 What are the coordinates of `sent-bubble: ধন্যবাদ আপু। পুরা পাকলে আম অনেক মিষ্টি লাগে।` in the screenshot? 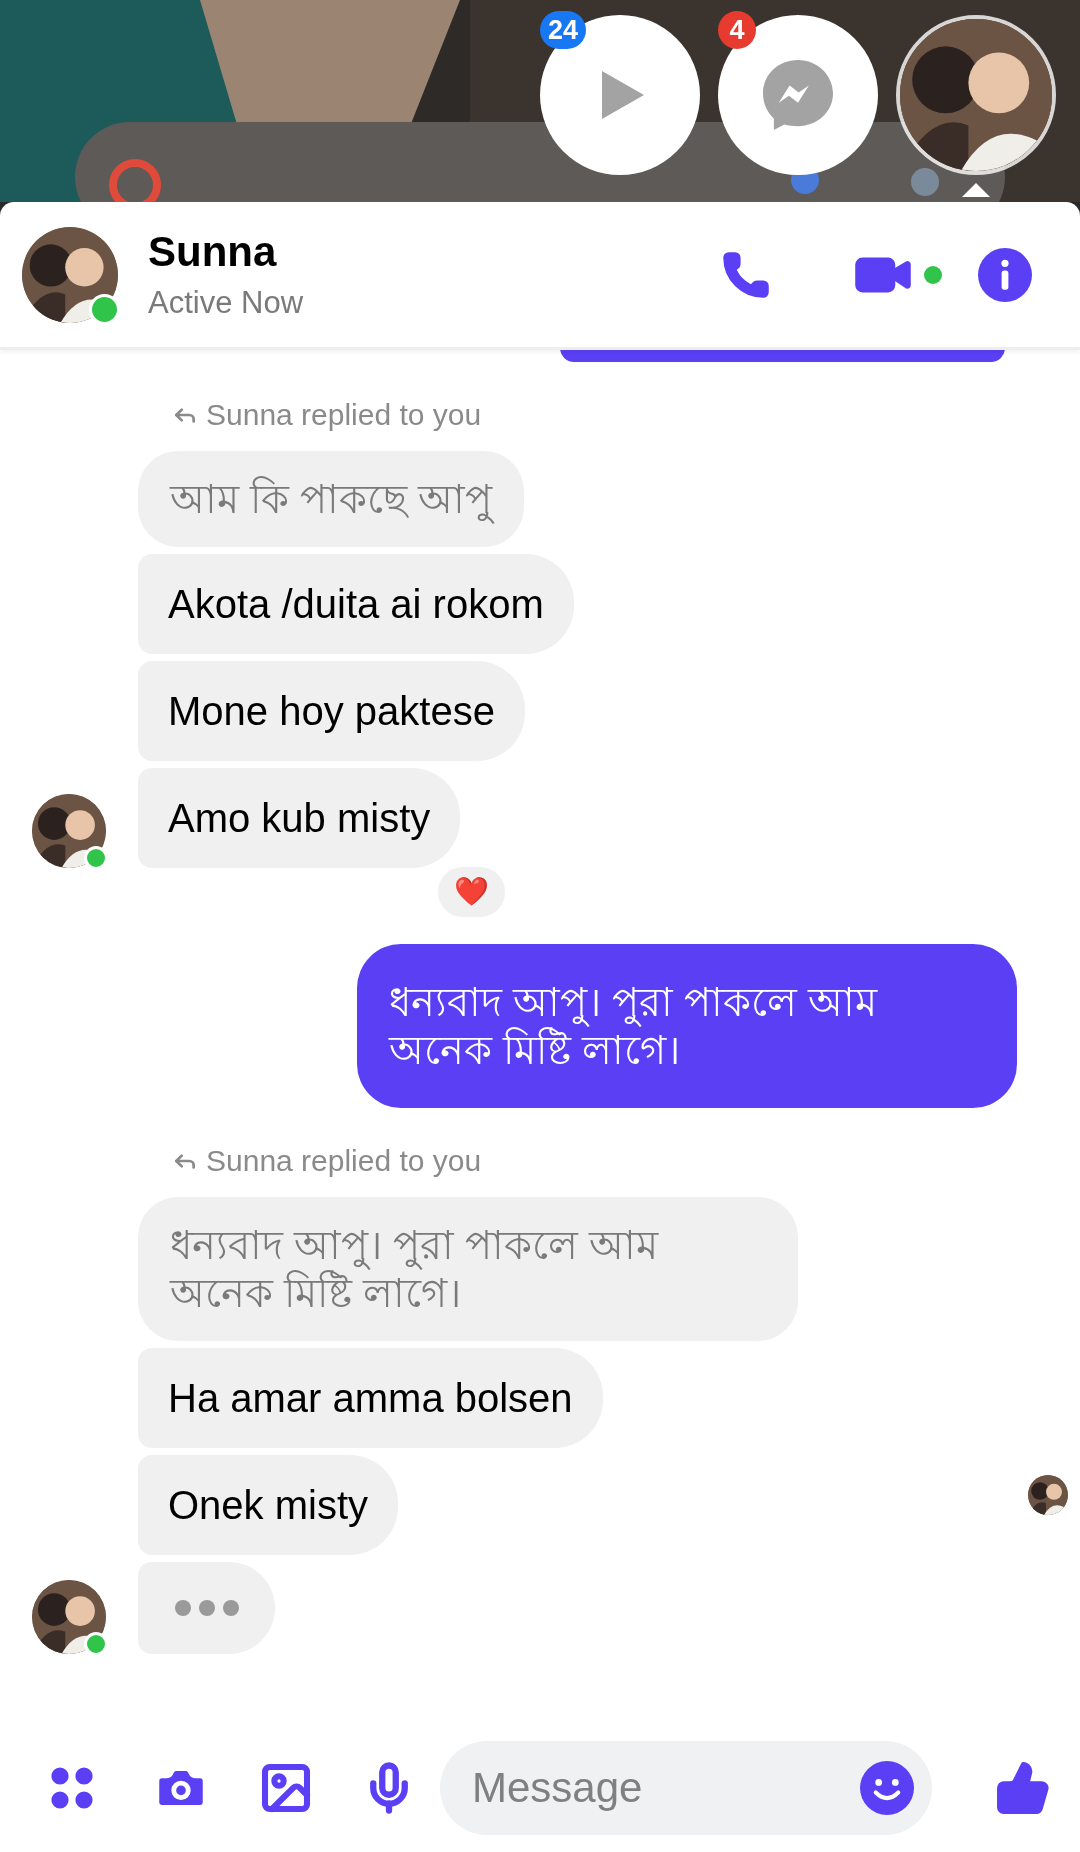 It's located at (687, 1026).